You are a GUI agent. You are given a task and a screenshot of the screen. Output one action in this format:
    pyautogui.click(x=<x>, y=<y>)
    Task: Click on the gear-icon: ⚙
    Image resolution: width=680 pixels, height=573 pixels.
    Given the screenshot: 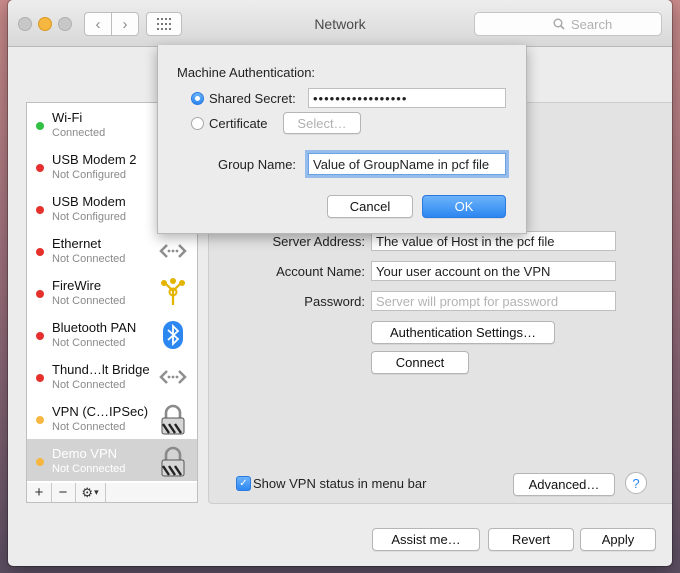 What is the action you would take?
    pyautogui.click(x=87, y=492)
    